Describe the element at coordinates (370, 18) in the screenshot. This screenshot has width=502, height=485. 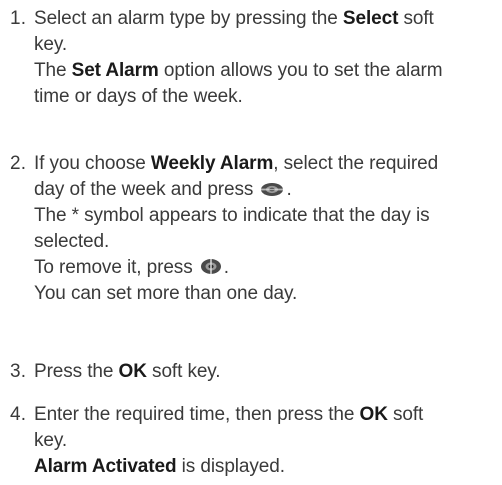
I see `select-key-label: Select` at that location.